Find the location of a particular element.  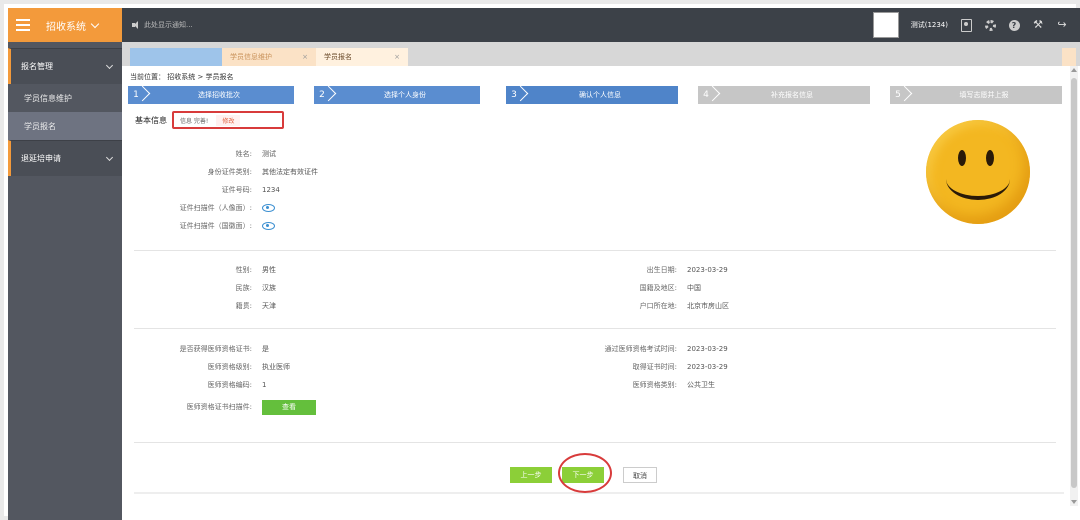

sidebar-item-label: 学员信息维护 is located at coordinates (48, 98).